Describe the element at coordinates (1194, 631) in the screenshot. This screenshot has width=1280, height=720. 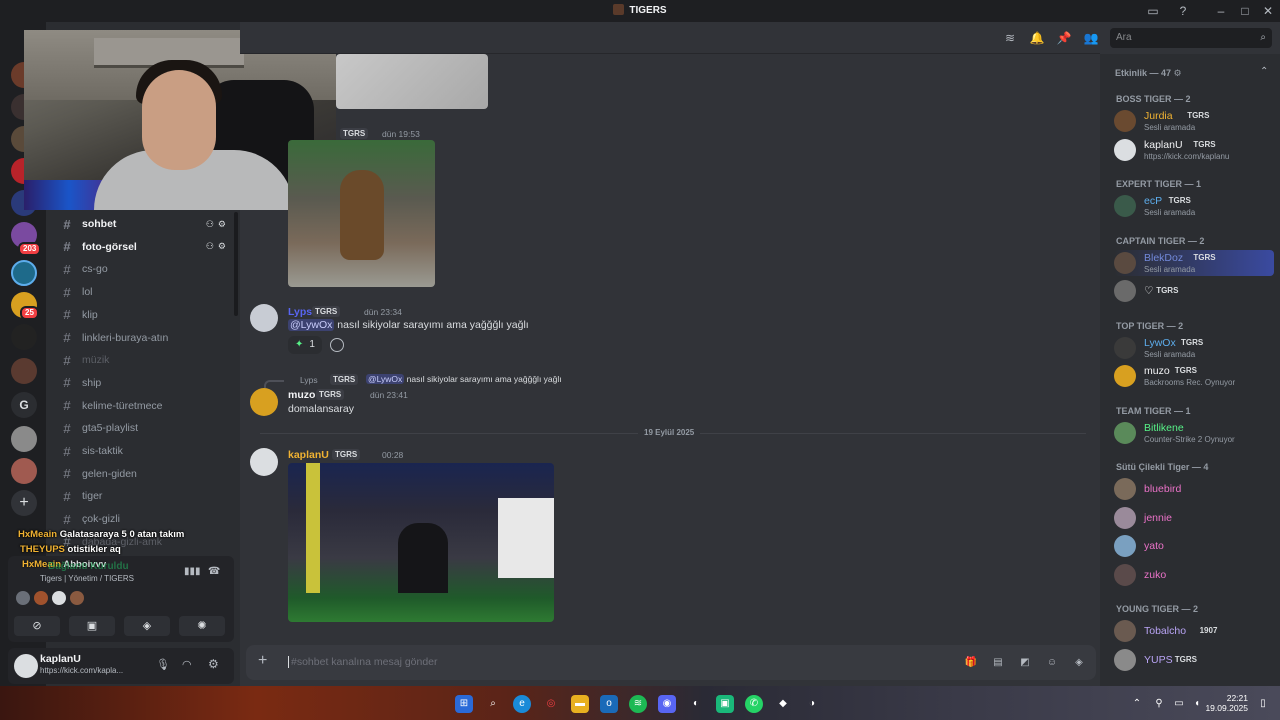
I see `member-item: Tobalcho 1907` at that location.